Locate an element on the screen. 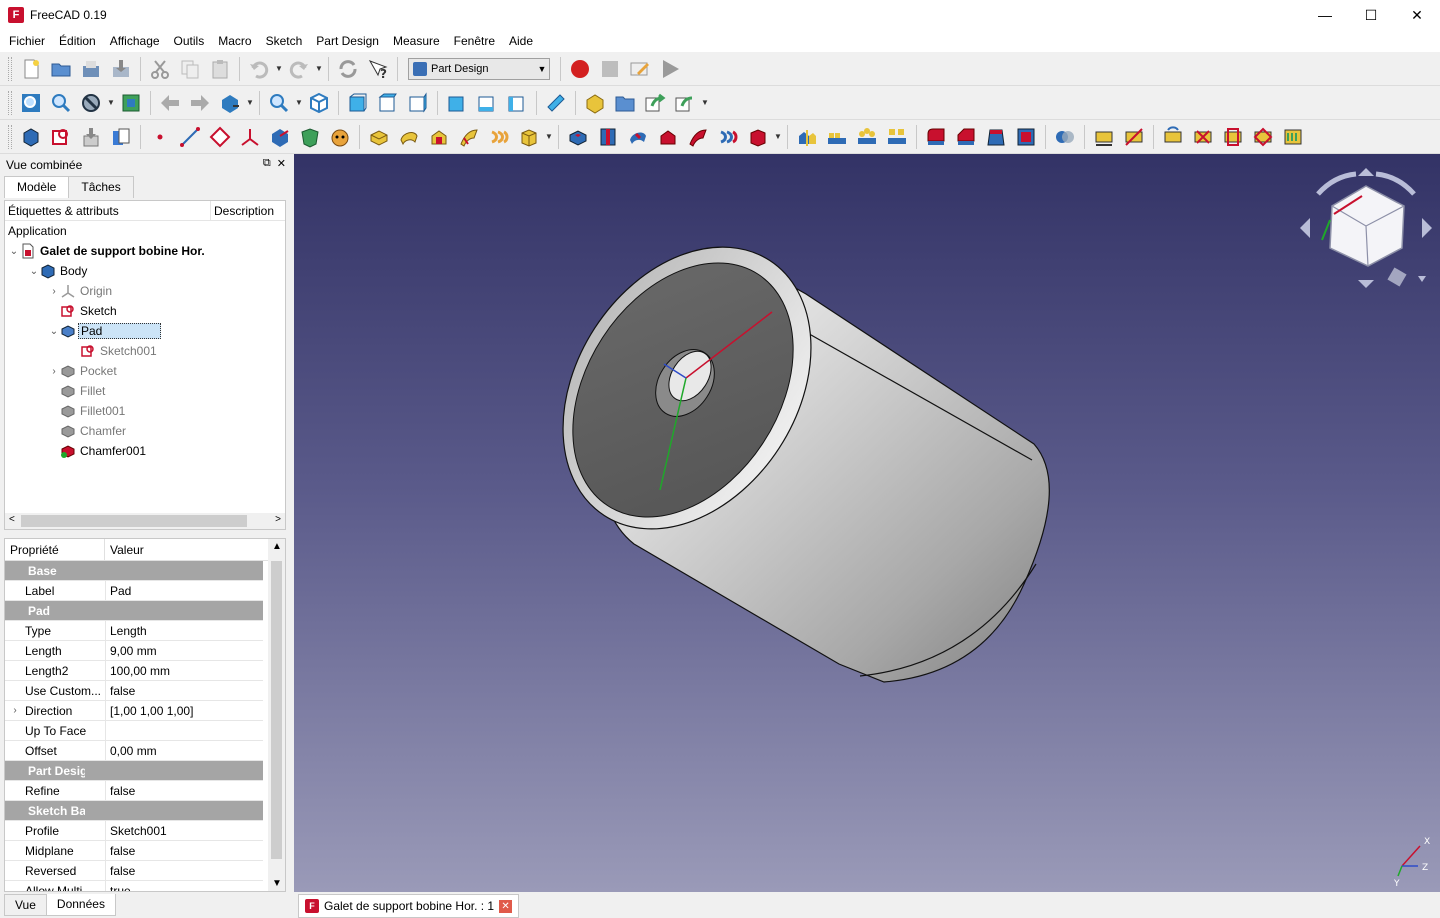 The width and height of the screenshot is (1440, 918). property-row: Allow Multi... true is located at coordinates (134, 885).